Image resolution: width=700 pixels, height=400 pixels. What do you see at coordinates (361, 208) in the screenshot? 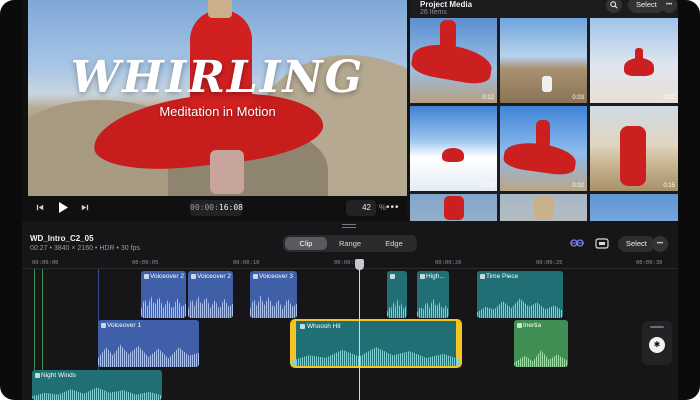
I see `zoom-field: 42` at bounding box center [361, 208].